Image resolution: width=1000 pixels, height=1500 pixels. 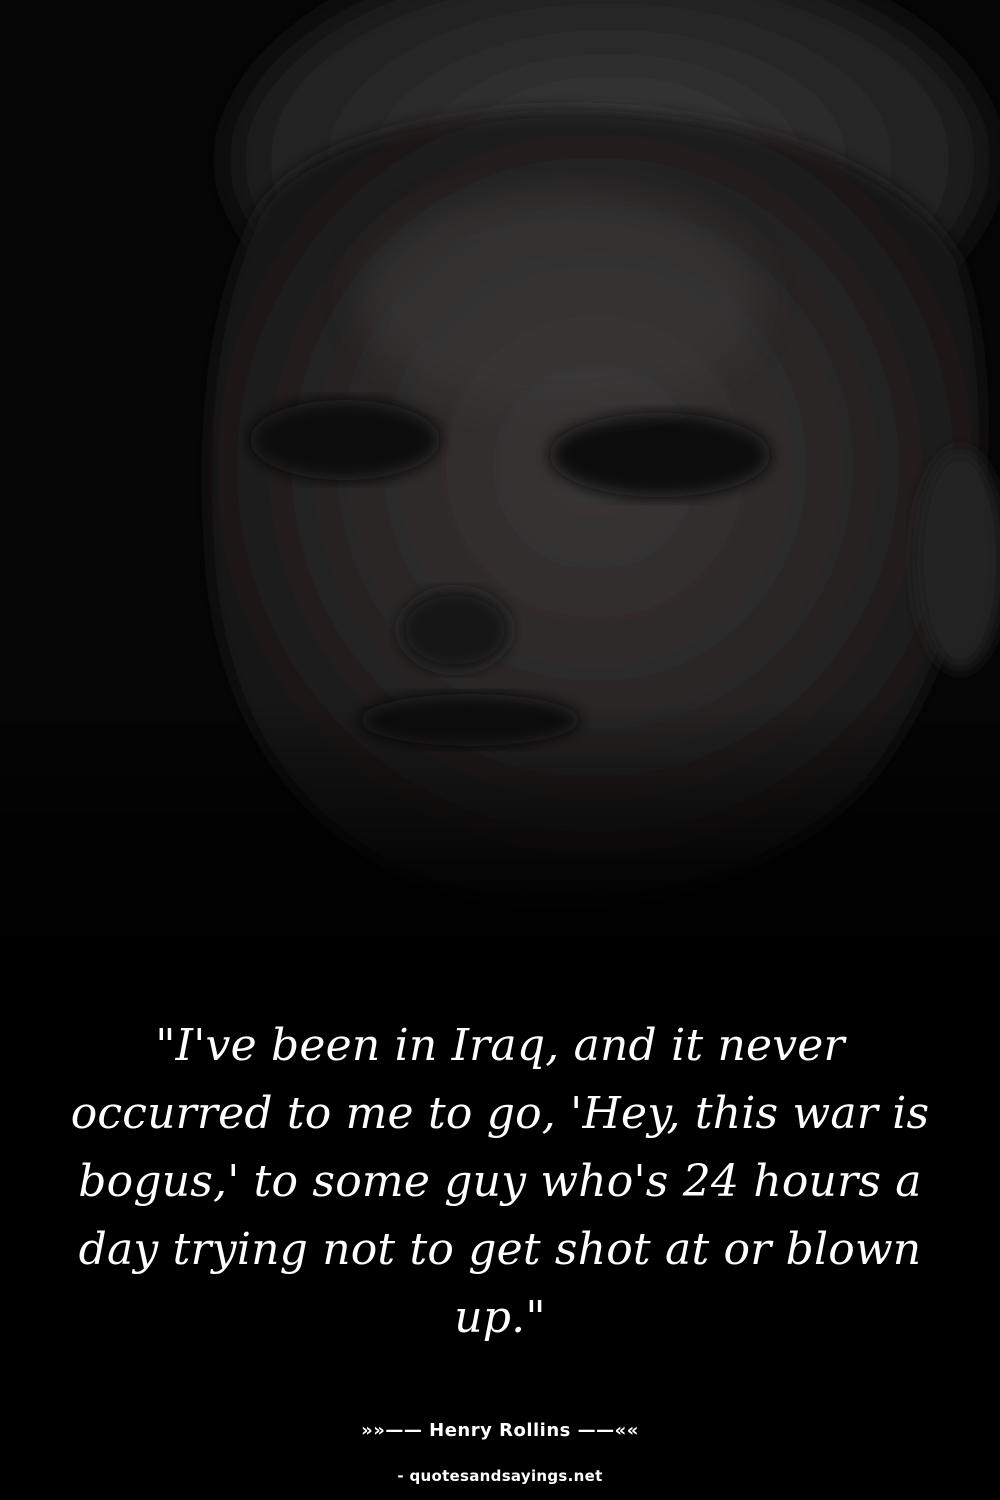 I want to click on author-line: »»—— Henry Rollins ——««, so click(x=500, y=1430).